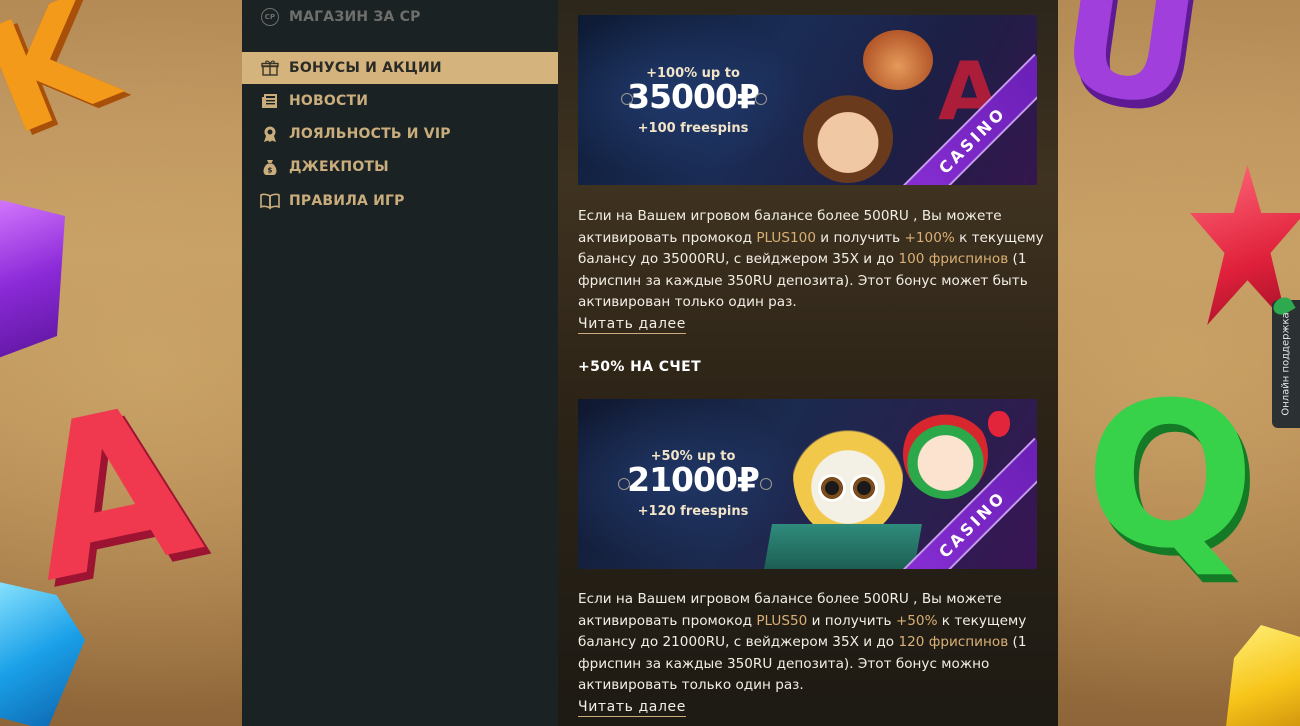 This screenshot has height=726, width=1300. Describe the element at coordinates (67, 85) in the screenshot. I see `decor-letter-k: K` at that location.